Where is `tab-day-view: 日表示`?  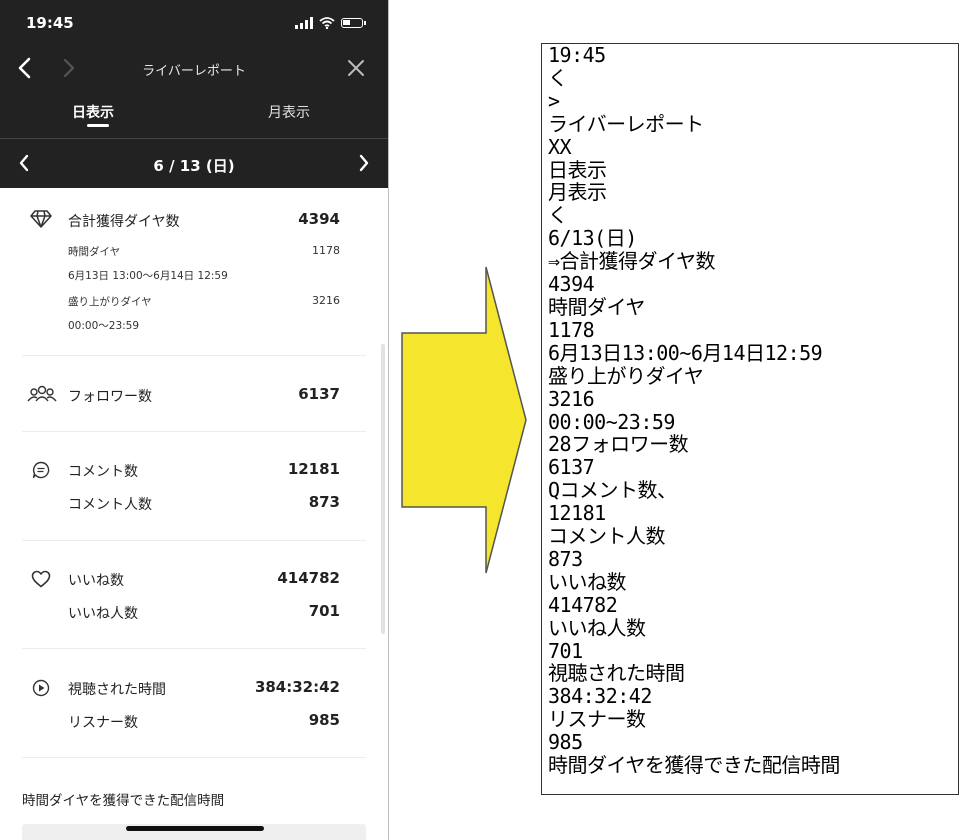 tab-day-view: 日表示 is located at coordinates (93, 112).